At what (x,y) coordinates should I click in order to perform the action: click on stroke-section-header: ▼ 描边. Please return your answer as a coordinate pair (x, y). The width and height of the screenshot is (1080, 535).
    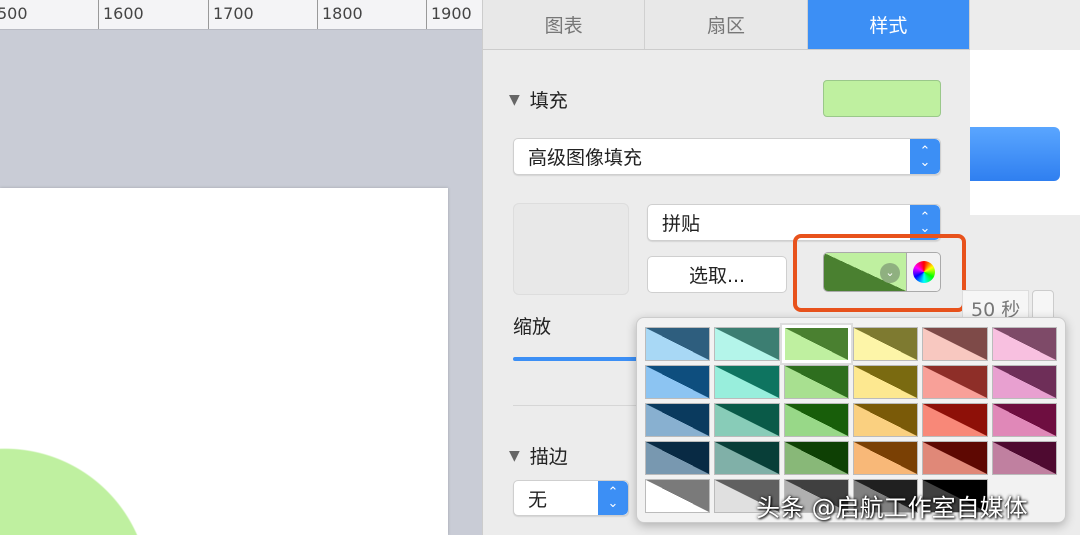
    Looking at the image, I should click on (538, 455).